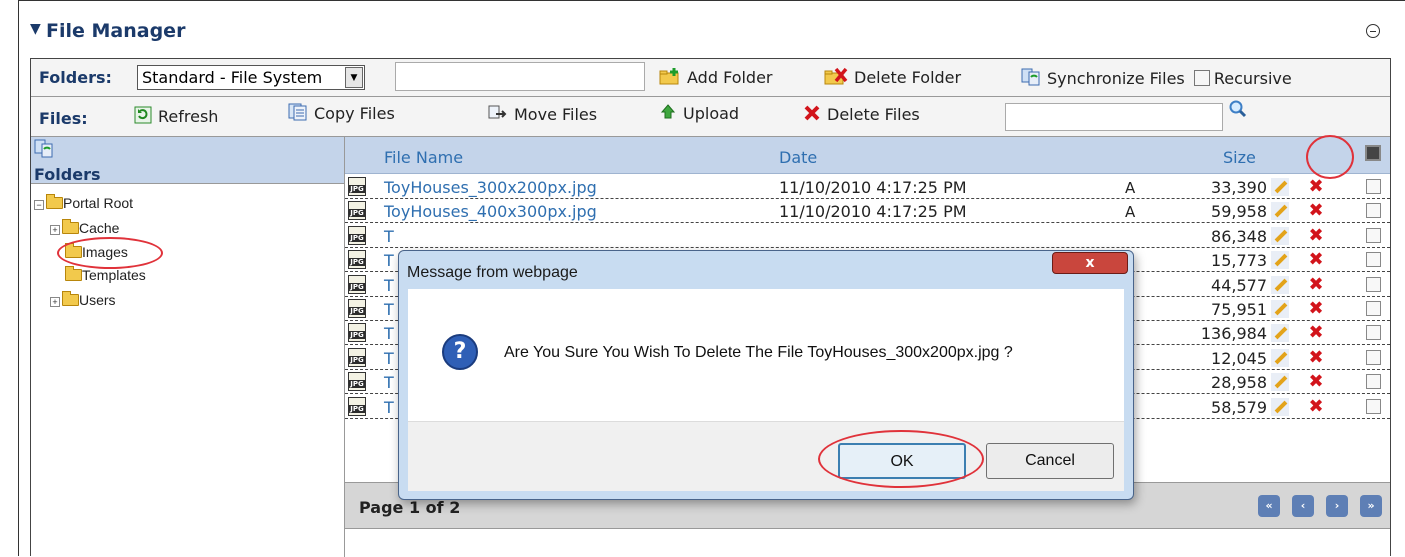 This screenshot has width=1405, height=557. I want to click on tree-node-label: Users, so click(97, 300).